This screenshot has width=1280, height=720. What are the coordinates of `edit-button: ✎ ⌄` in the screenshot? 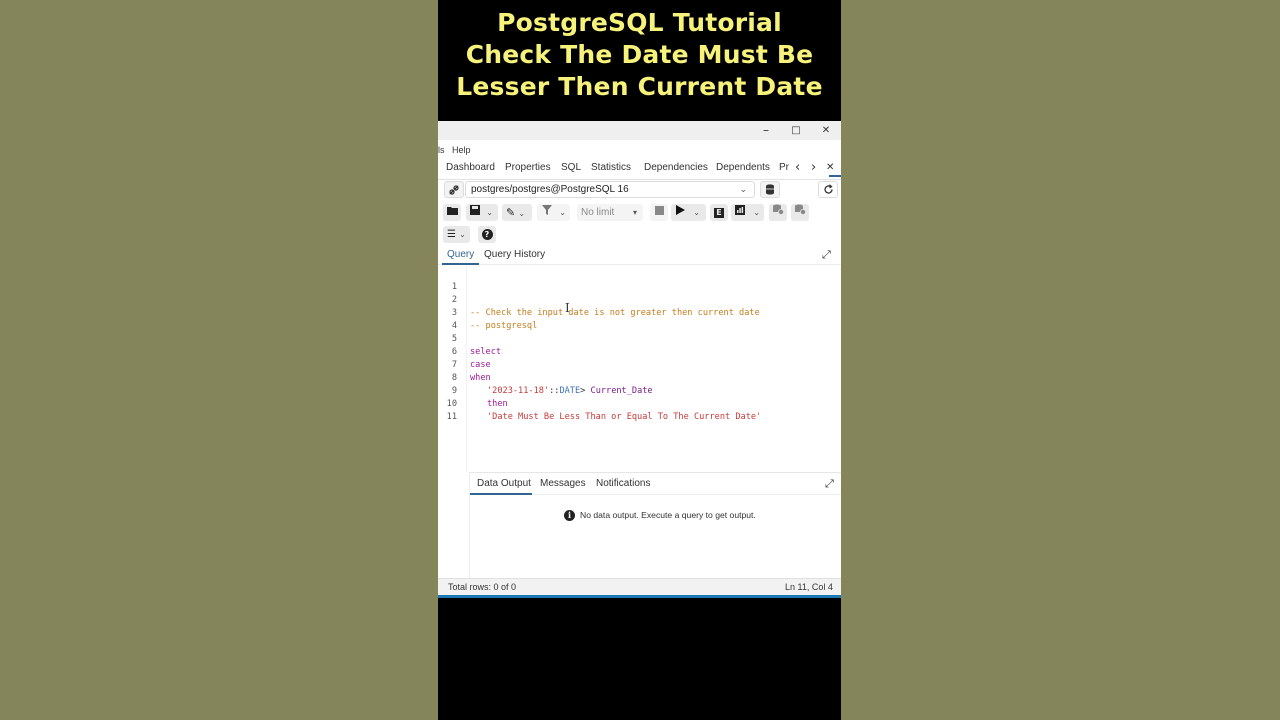 It's located at (517, 212).